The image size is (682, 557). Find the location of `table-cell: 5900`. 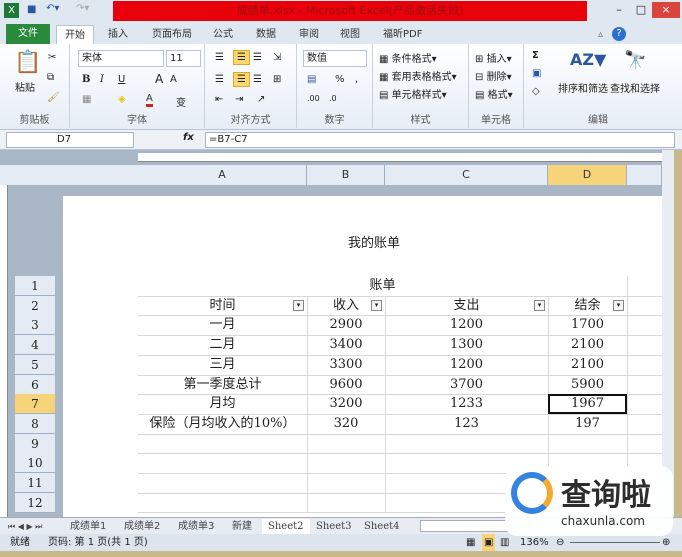

table-cell: 5900 is located at coordinates (587, 385).